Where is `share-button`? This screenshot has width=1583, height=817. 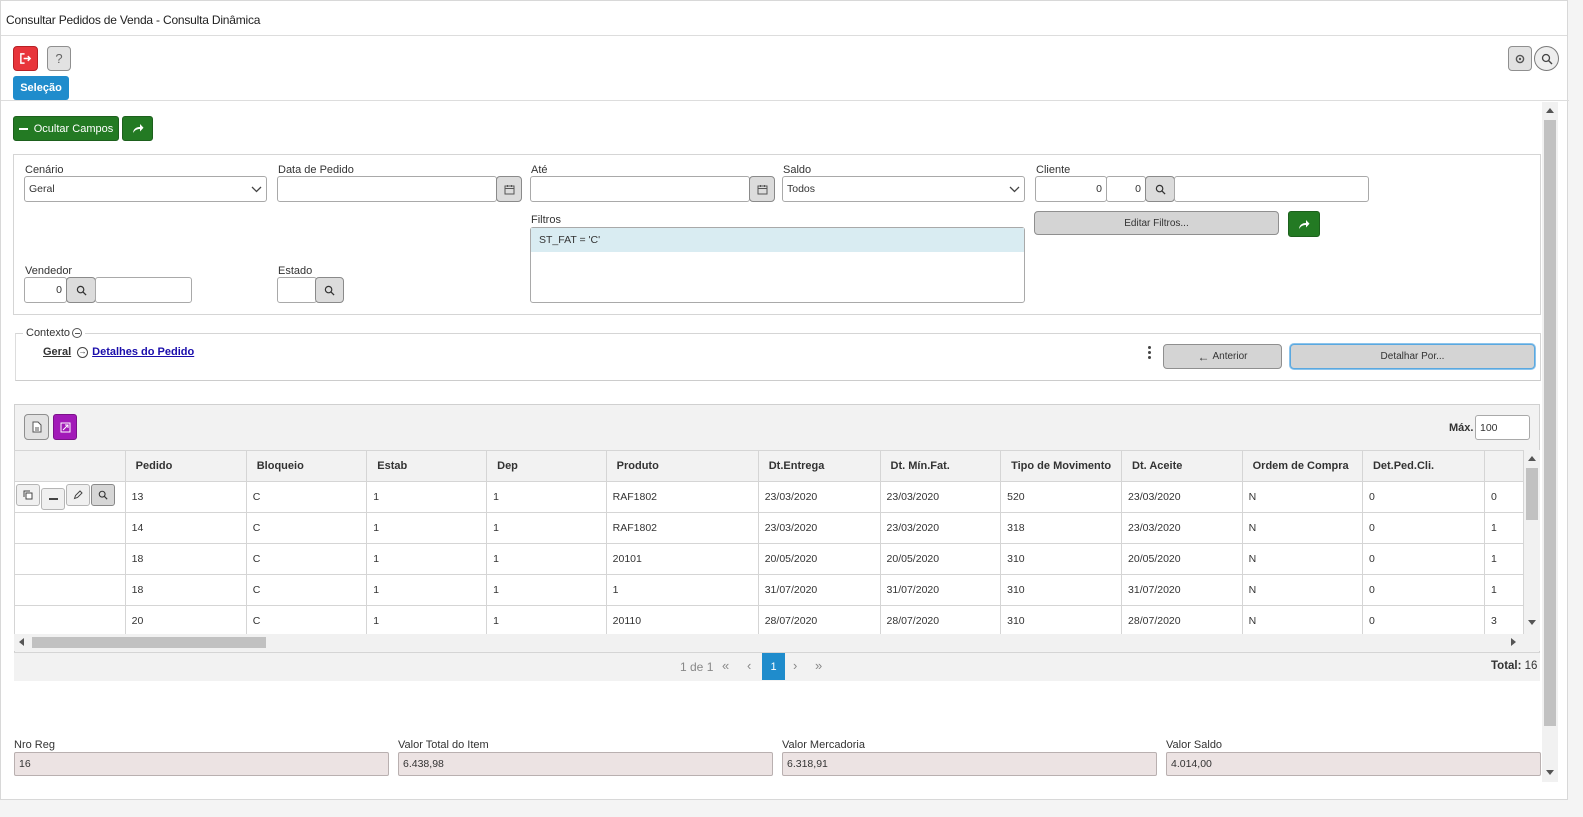 share-button is located at coordinates (137, 128).